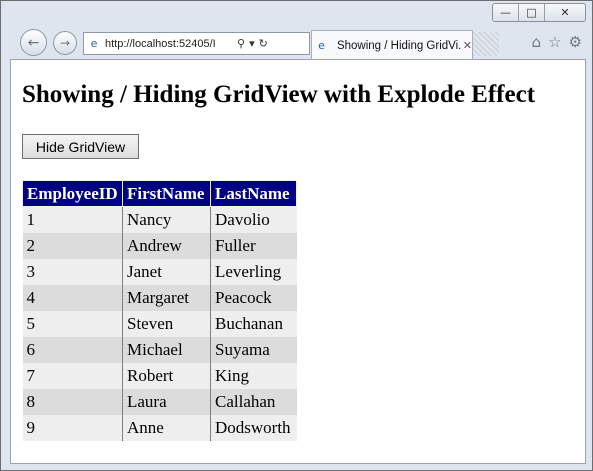 Image resolution: width=593 pixels, height=471 pixels. I want to click on address-url: http://localhost:52405/I, so click(169, 44).